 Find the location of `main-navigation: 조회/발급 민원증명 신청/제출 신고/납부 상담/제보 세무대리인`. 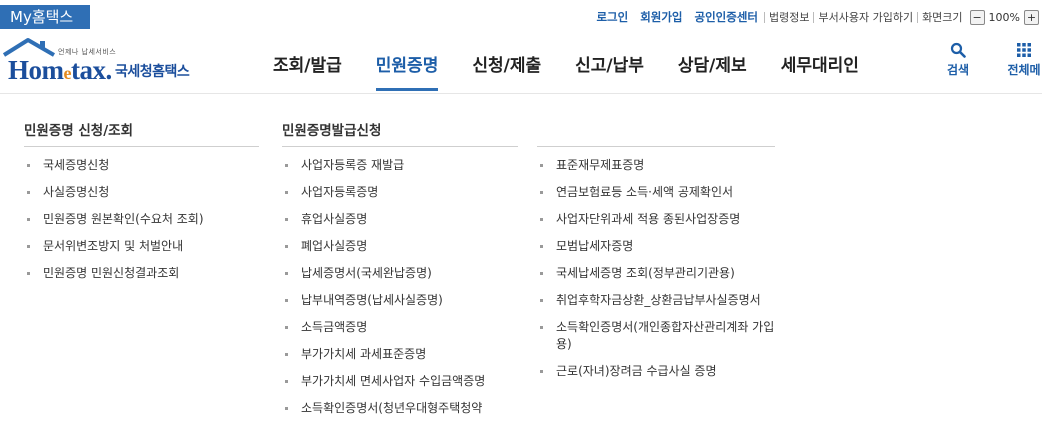

main-navigation: 조회/발급 민원증명 신청/제출 신고/납부 상담/제보 세무대리인 is located at coordinates (566, 63).